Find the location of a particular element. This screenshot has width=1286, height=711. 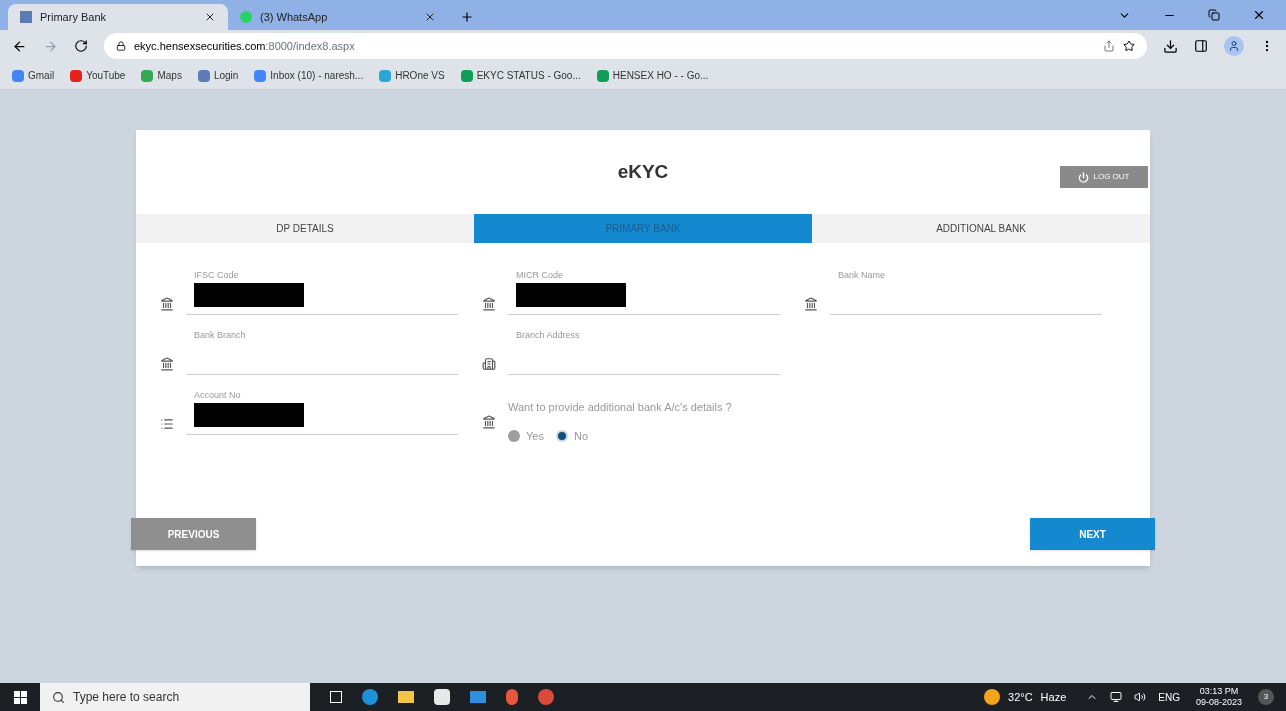

bookmark: HROne VS is located at coordinates (412, 75).